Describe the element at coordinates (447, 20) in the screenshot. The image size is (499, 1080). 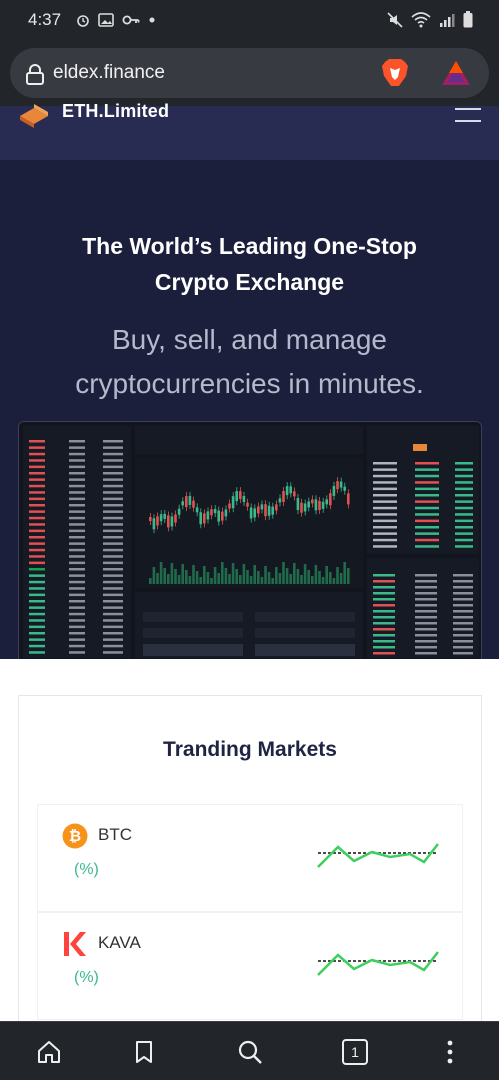
I see `signal-icon` at that location.